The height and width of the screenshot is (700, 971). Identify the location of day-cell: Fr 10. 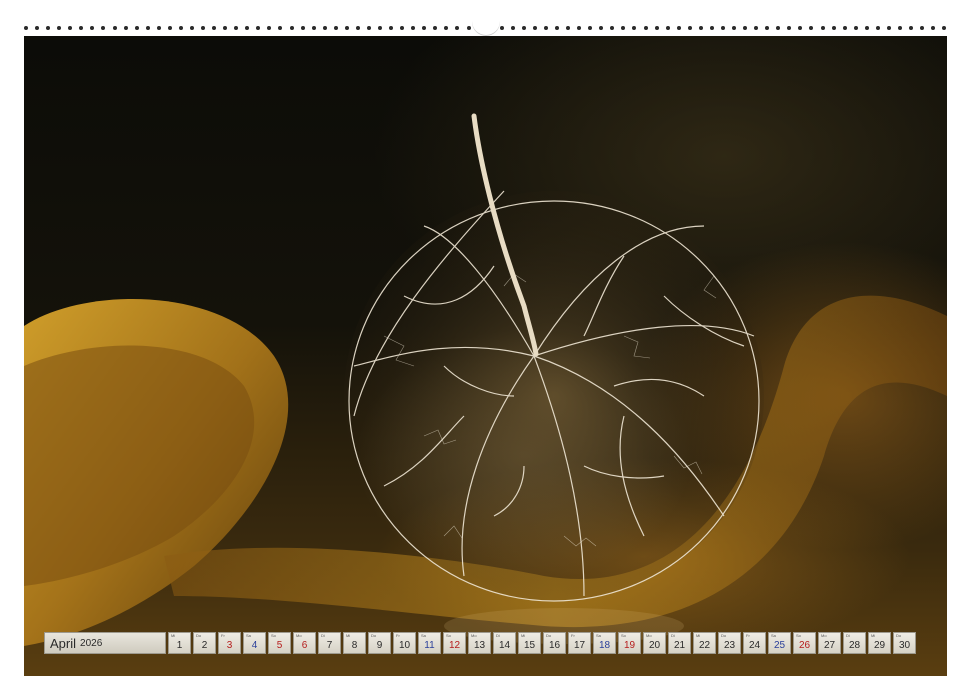
(404, 643).